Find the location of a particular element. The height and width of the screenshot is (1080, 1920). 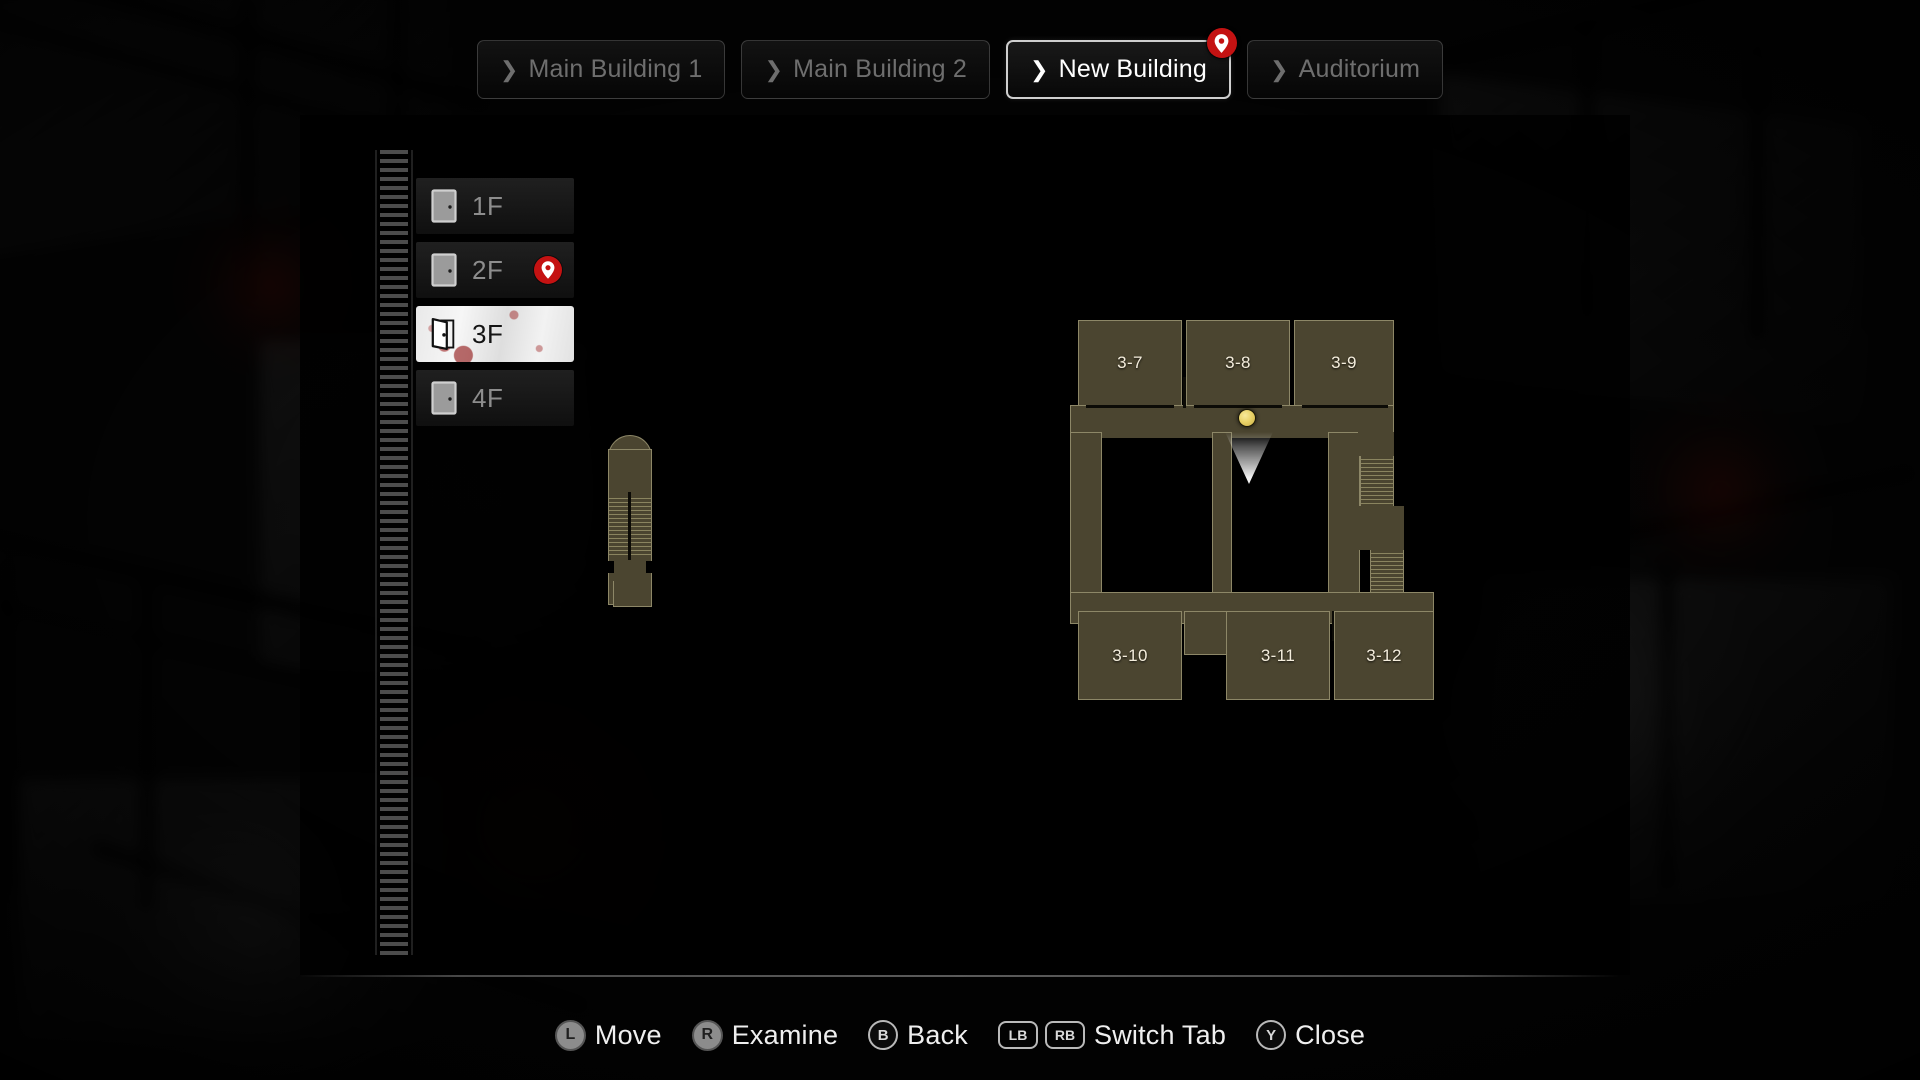

room-label: 3-7 is located at coordinates (1130, 362).